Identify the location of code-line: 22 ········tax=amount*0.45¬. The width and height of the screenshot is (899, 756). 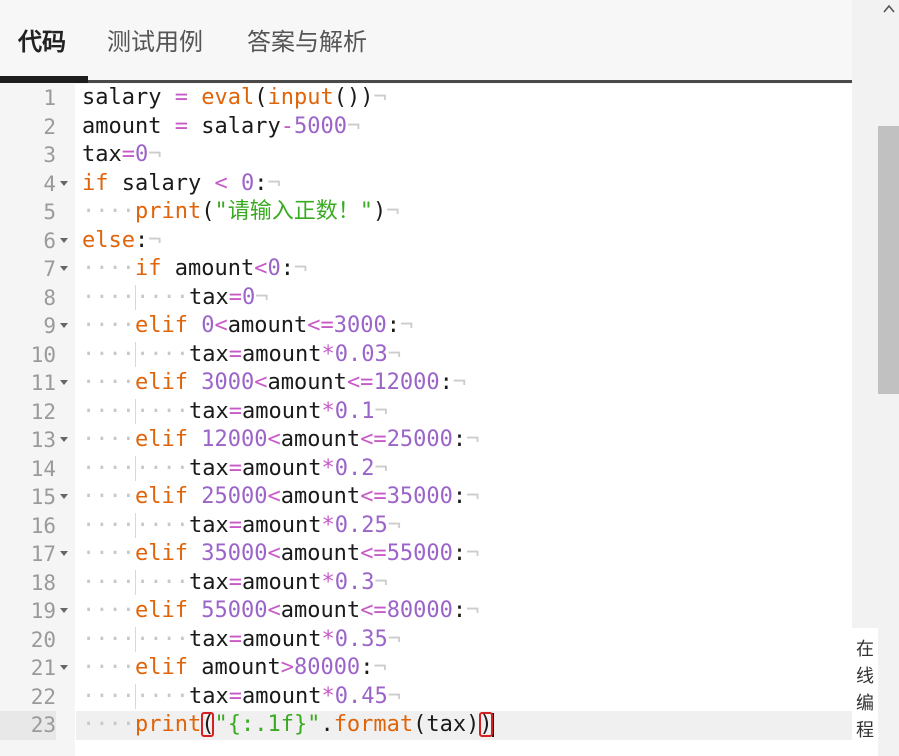
(426, 697).